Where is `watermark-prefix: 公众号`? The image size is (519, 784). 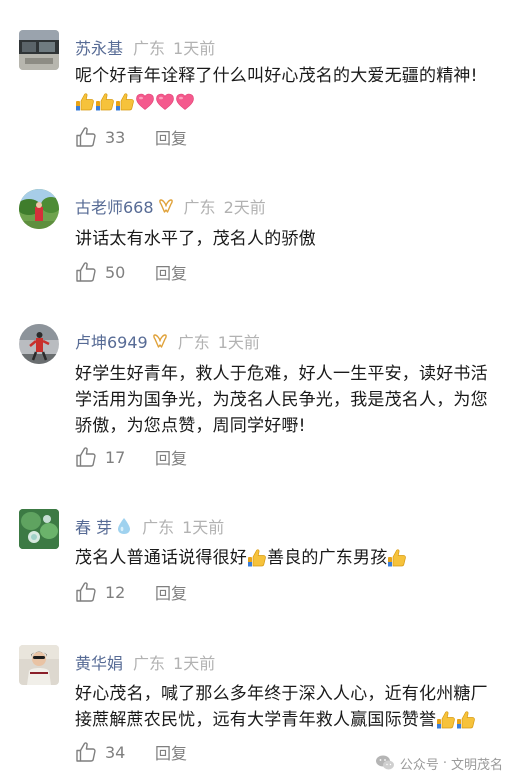
watermark-prefix: 公众号 is located at coordinates (419, 765).